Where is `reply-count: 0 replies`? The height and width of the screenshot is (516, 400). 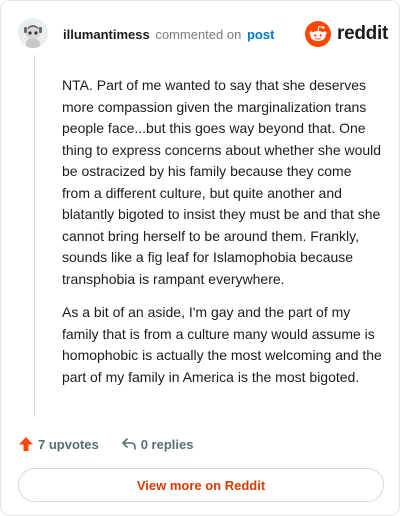 reply-count: 0 replies is located at coordinates (167, 444).